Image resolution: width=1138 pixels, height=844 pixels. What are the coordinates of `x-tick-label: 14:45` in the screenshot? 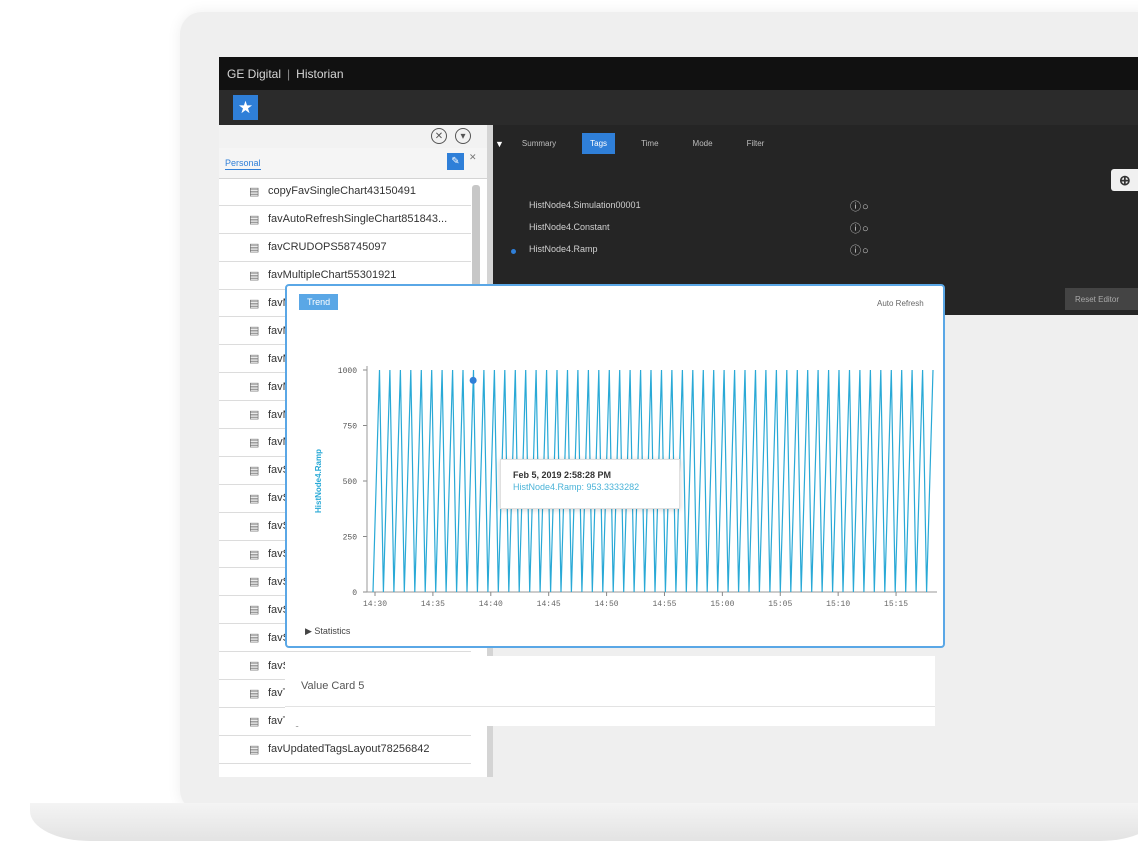 It's located at (549, 604).